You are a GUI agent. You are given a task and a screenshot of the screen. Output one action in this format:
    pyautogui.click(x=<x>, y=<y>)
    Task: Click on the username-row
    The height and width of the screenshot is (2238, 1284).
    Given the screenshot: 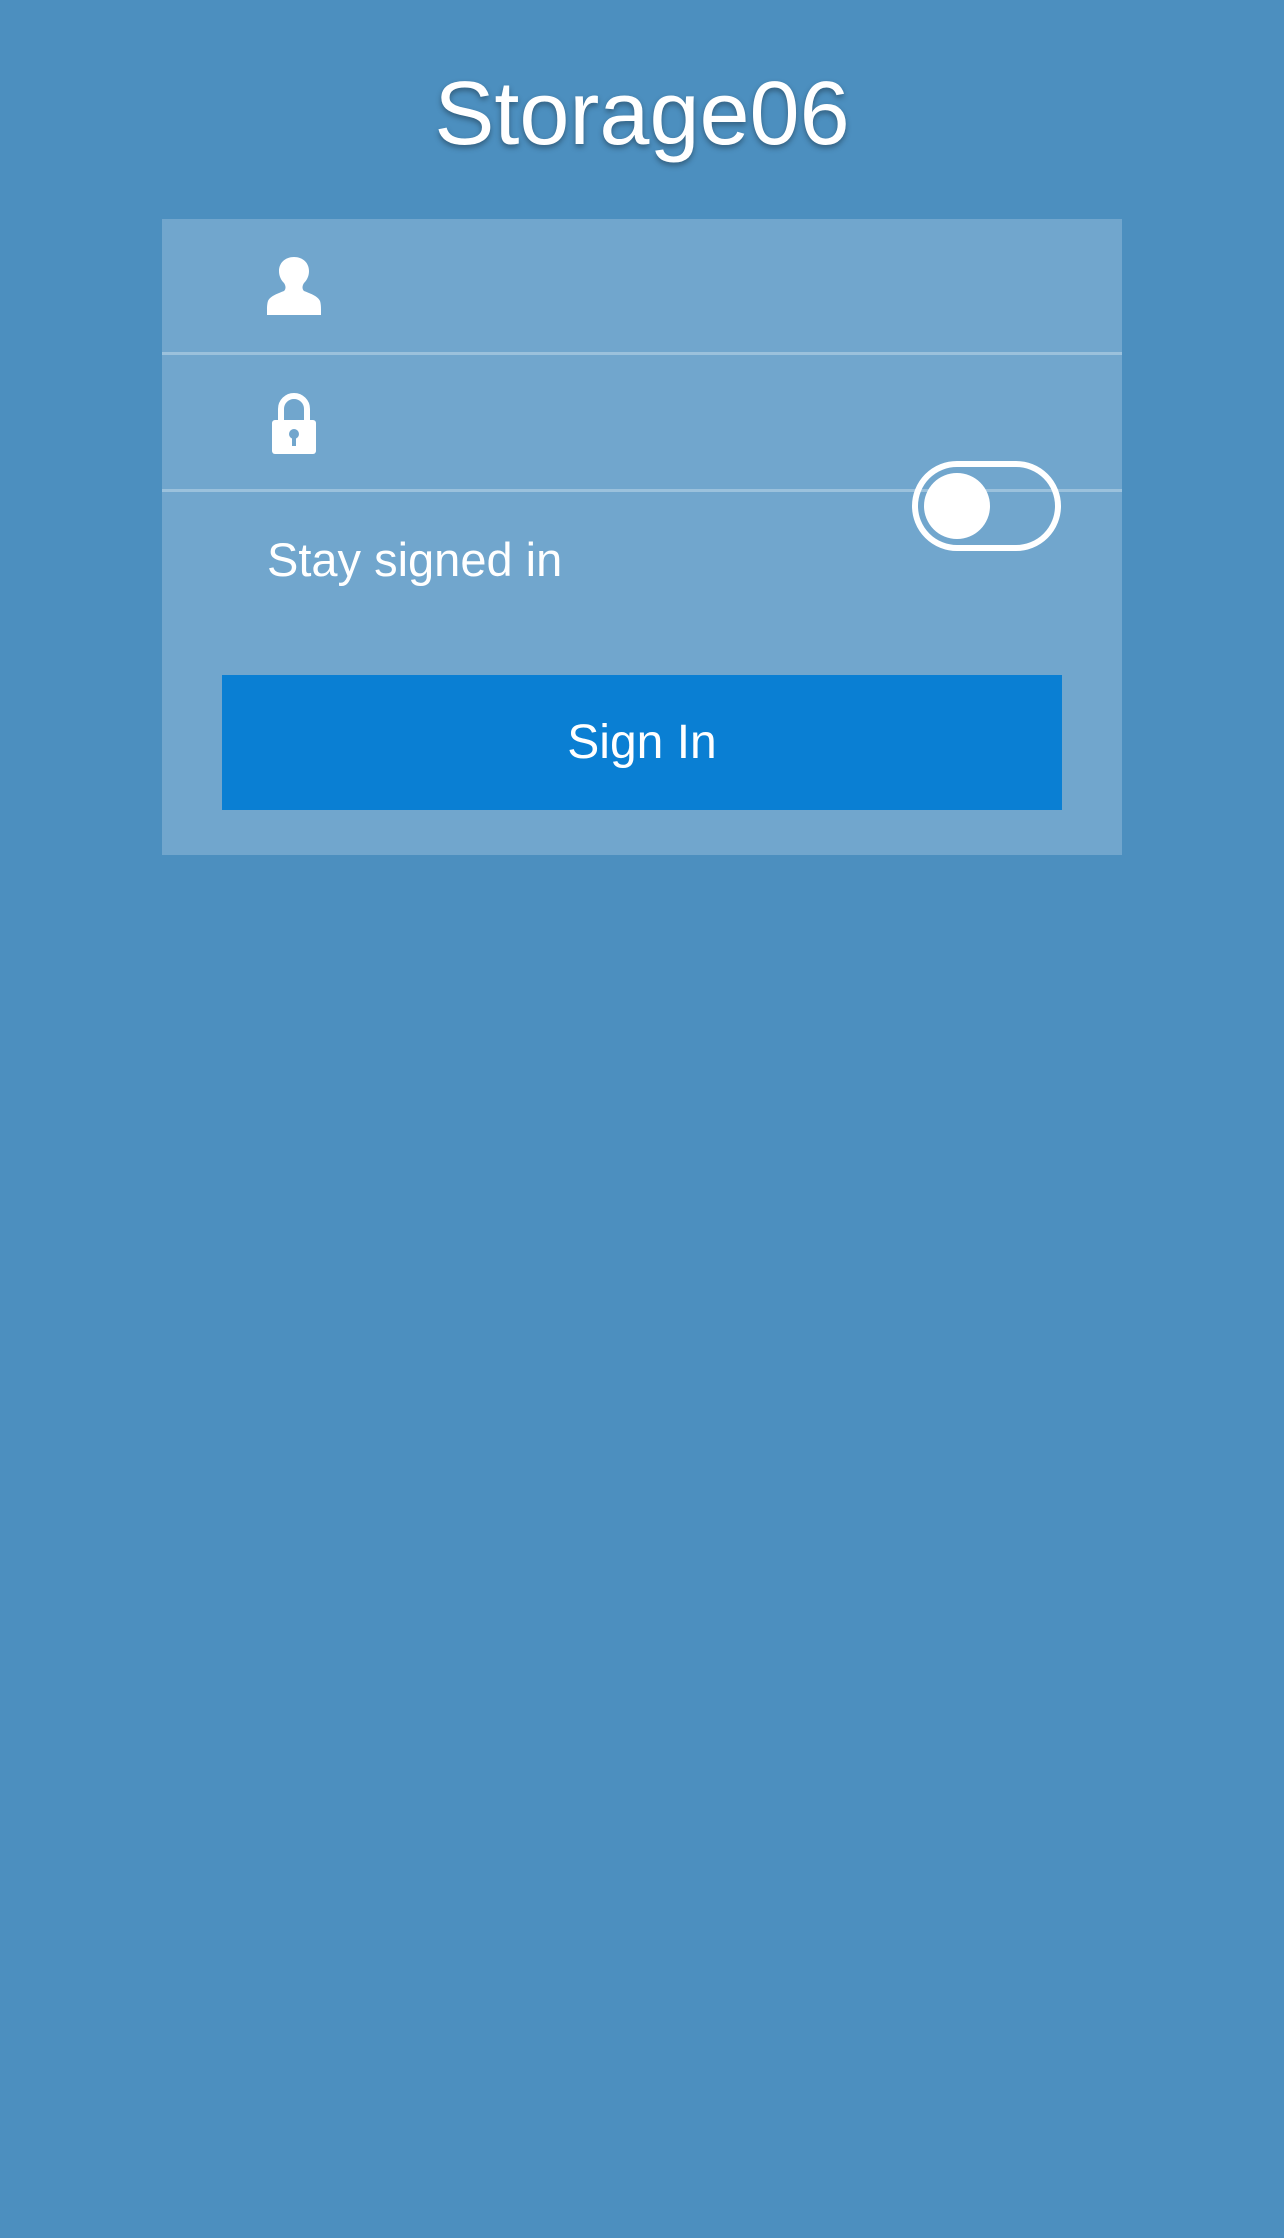 What is the action you would take?
    pyautogui.click(x=642, y=287)
    